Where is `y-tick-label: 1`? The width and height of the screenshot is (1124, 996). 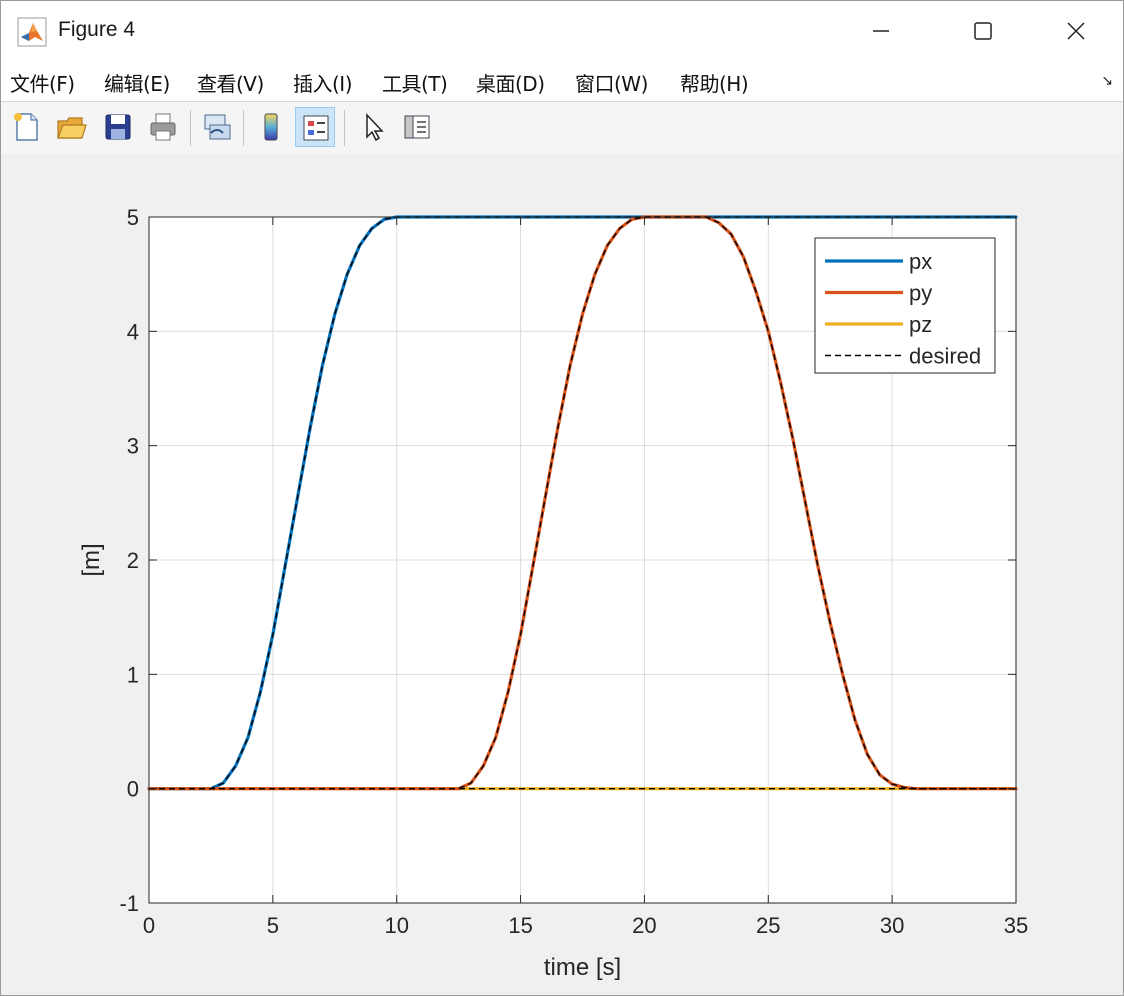
y-tick-label: 1 is located at coordinates (133, 674).